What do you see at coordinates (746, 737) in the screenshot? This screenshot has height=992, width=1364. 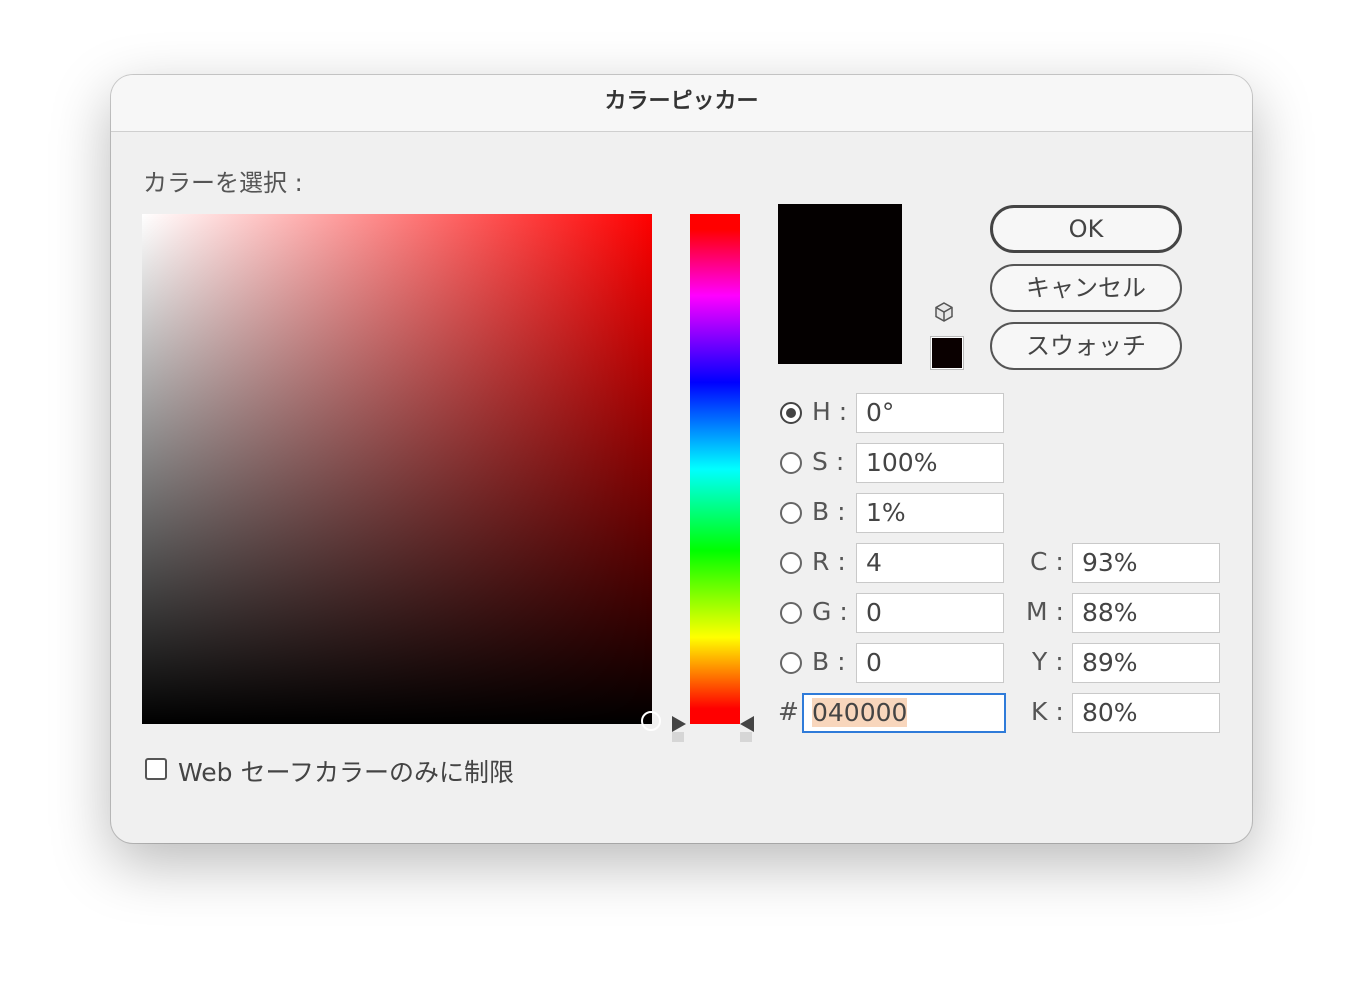 I see `hue-handle-base-right` at bounding box center [746, 737].